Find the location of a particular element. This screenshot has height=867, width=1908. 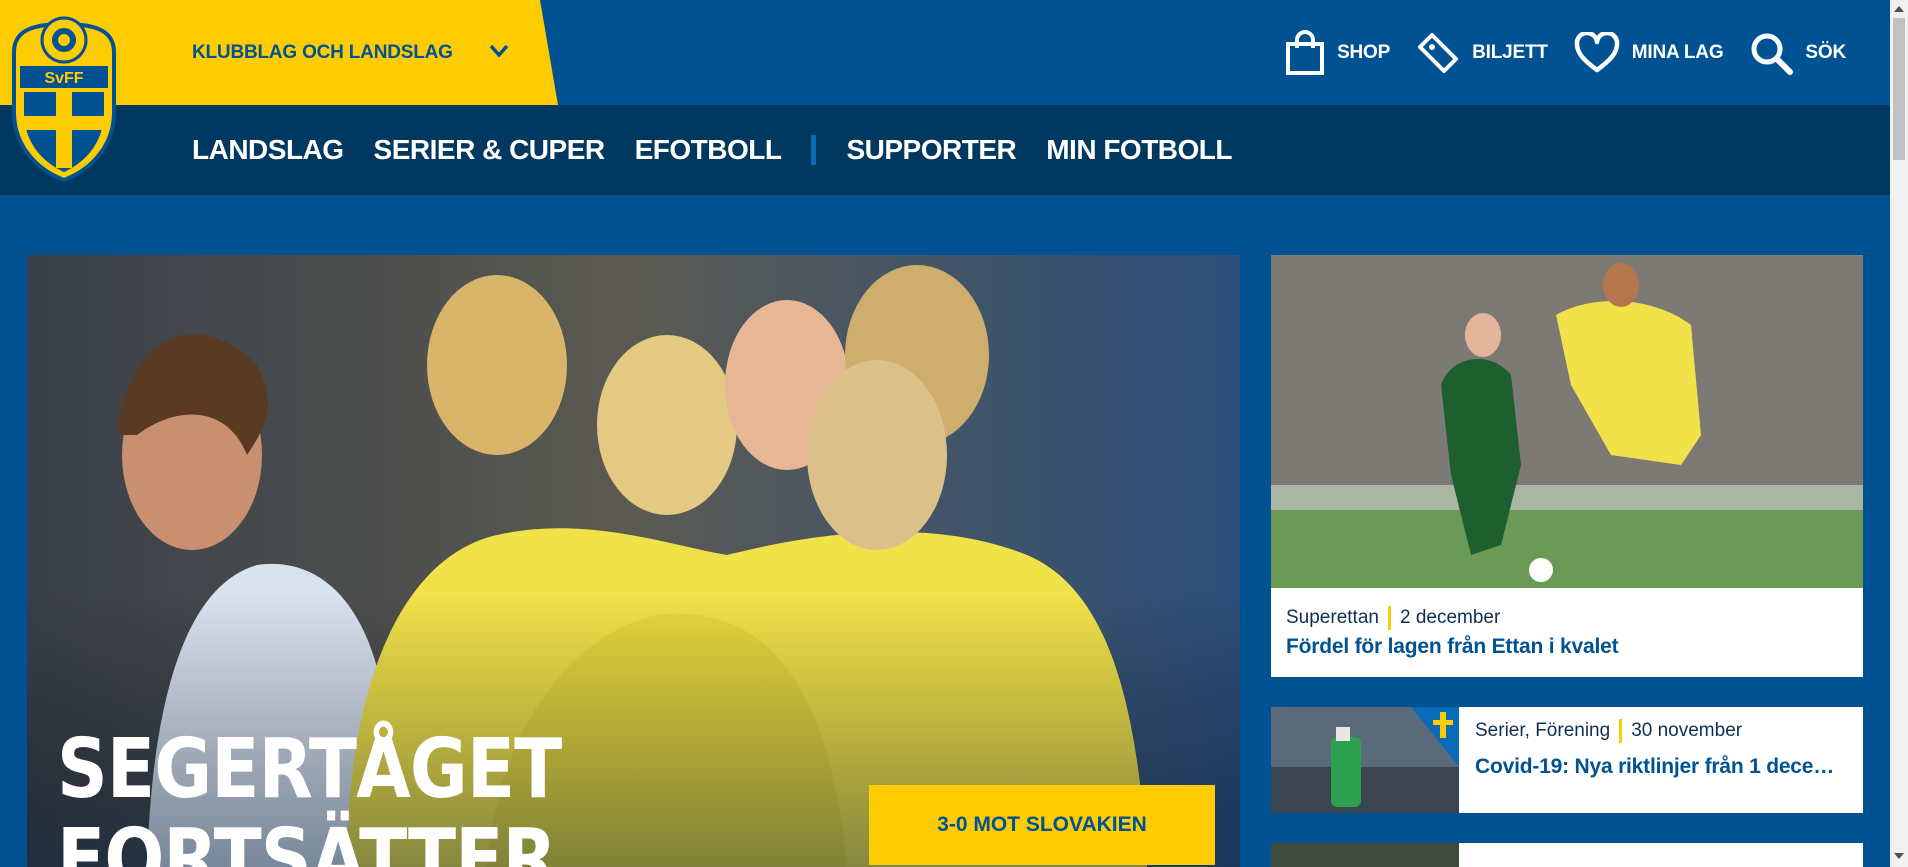

scroll-up-arrow is located at coordinates (1899, 9).